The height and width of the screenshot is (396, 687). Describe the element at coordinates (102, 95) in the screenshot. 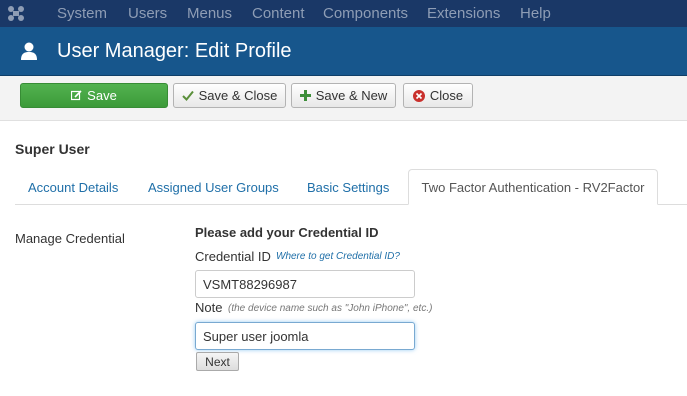

I see `save-label: Save` at that location.